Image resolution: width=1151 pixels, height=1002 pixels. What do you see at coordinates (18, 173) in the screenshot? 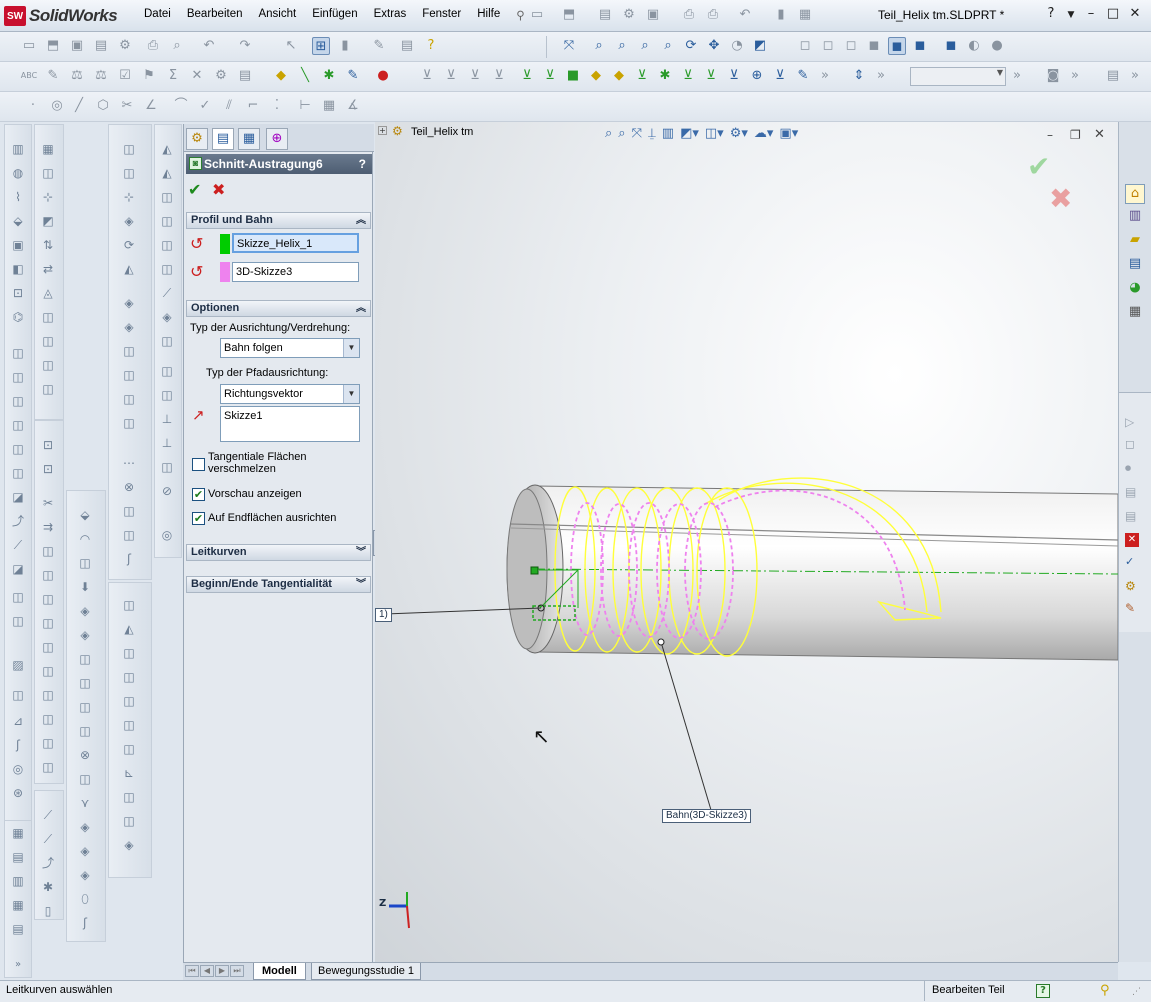
I see `revolve-icon: ◍` at bounding box center [18, 173].